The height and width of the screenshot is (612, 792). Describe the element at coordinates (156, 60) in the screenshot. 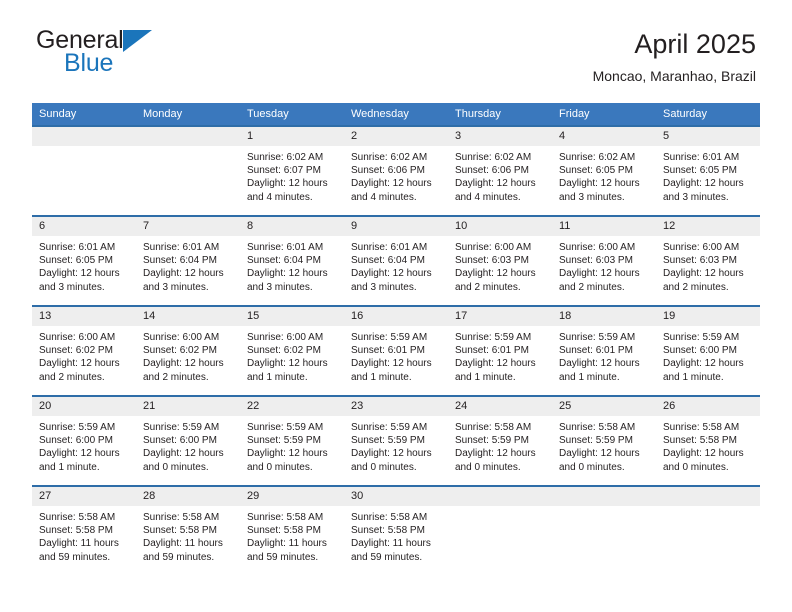

I see `general-blue-logo: General Blue` at that location.